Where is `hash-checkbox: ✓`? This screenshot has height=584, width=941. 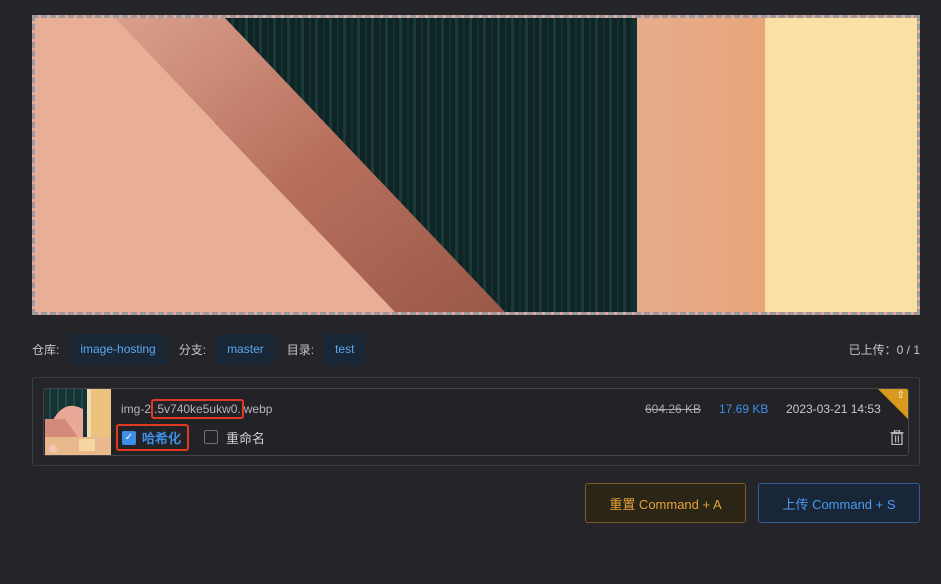
hash-checkbox: ✓ is located at coordinates (129, 437).